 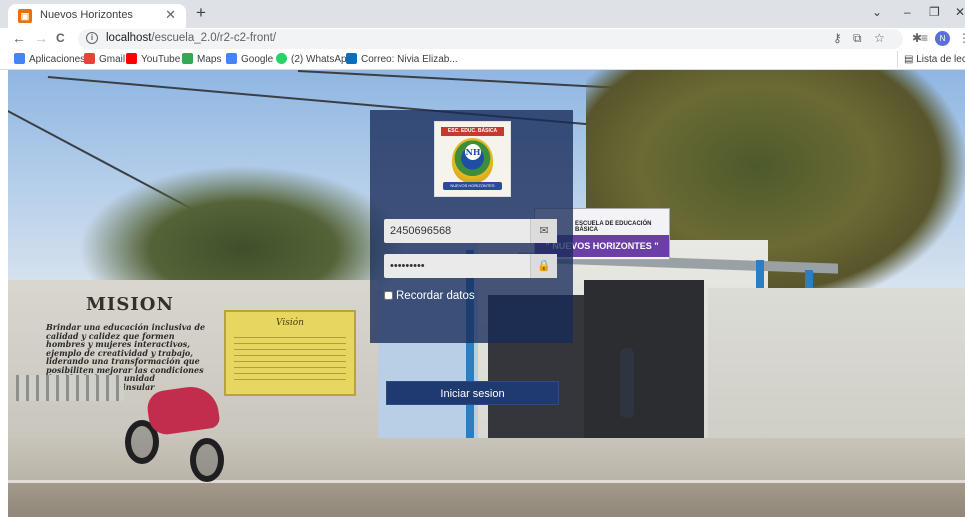 I want to click on outlook-icon, so click(x=351, y=58).